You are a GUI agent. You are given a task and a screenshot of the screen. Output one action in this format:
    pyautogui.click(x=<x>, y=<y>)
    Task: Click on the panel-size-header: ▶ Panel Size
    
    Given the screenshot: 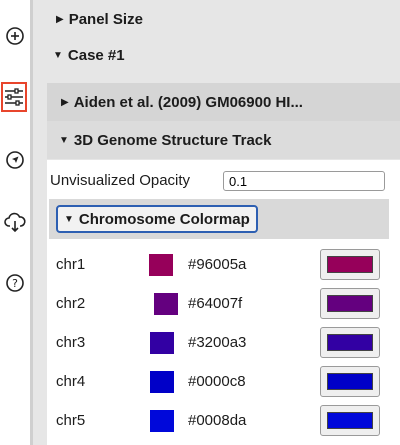 What is the action you would take?
    pyautogui.click(x=216, y=19)
    